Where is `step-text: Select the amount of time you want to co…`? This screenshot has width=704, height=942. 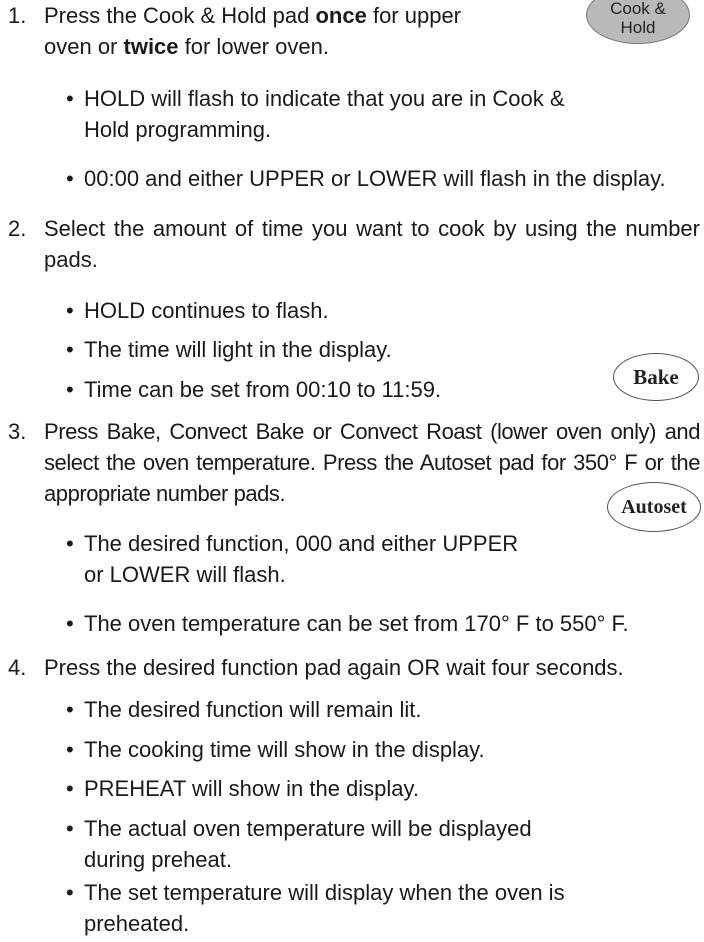 step-text: Select the amount of time you want to co… is located at coordinates (372, 244).